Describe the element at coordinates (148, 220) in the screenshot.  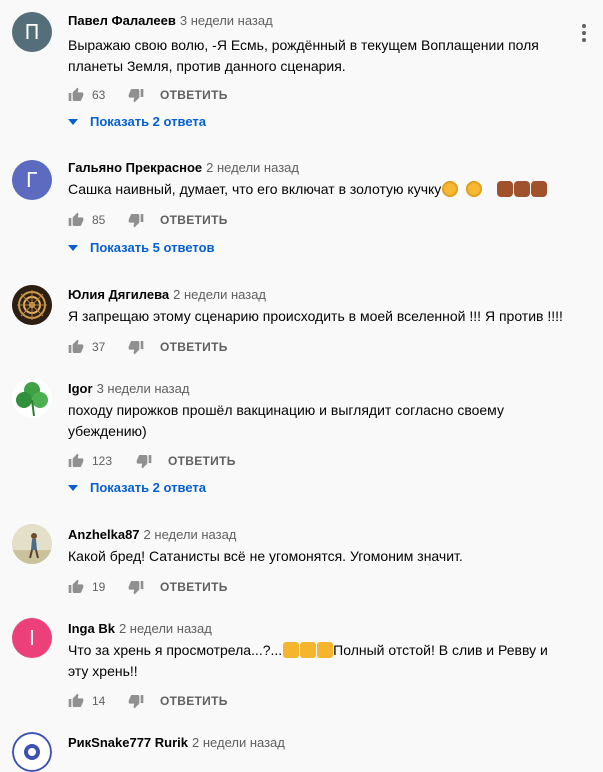
I see `comment-actions: 85 ОТВЕТИТЬ` at that location.